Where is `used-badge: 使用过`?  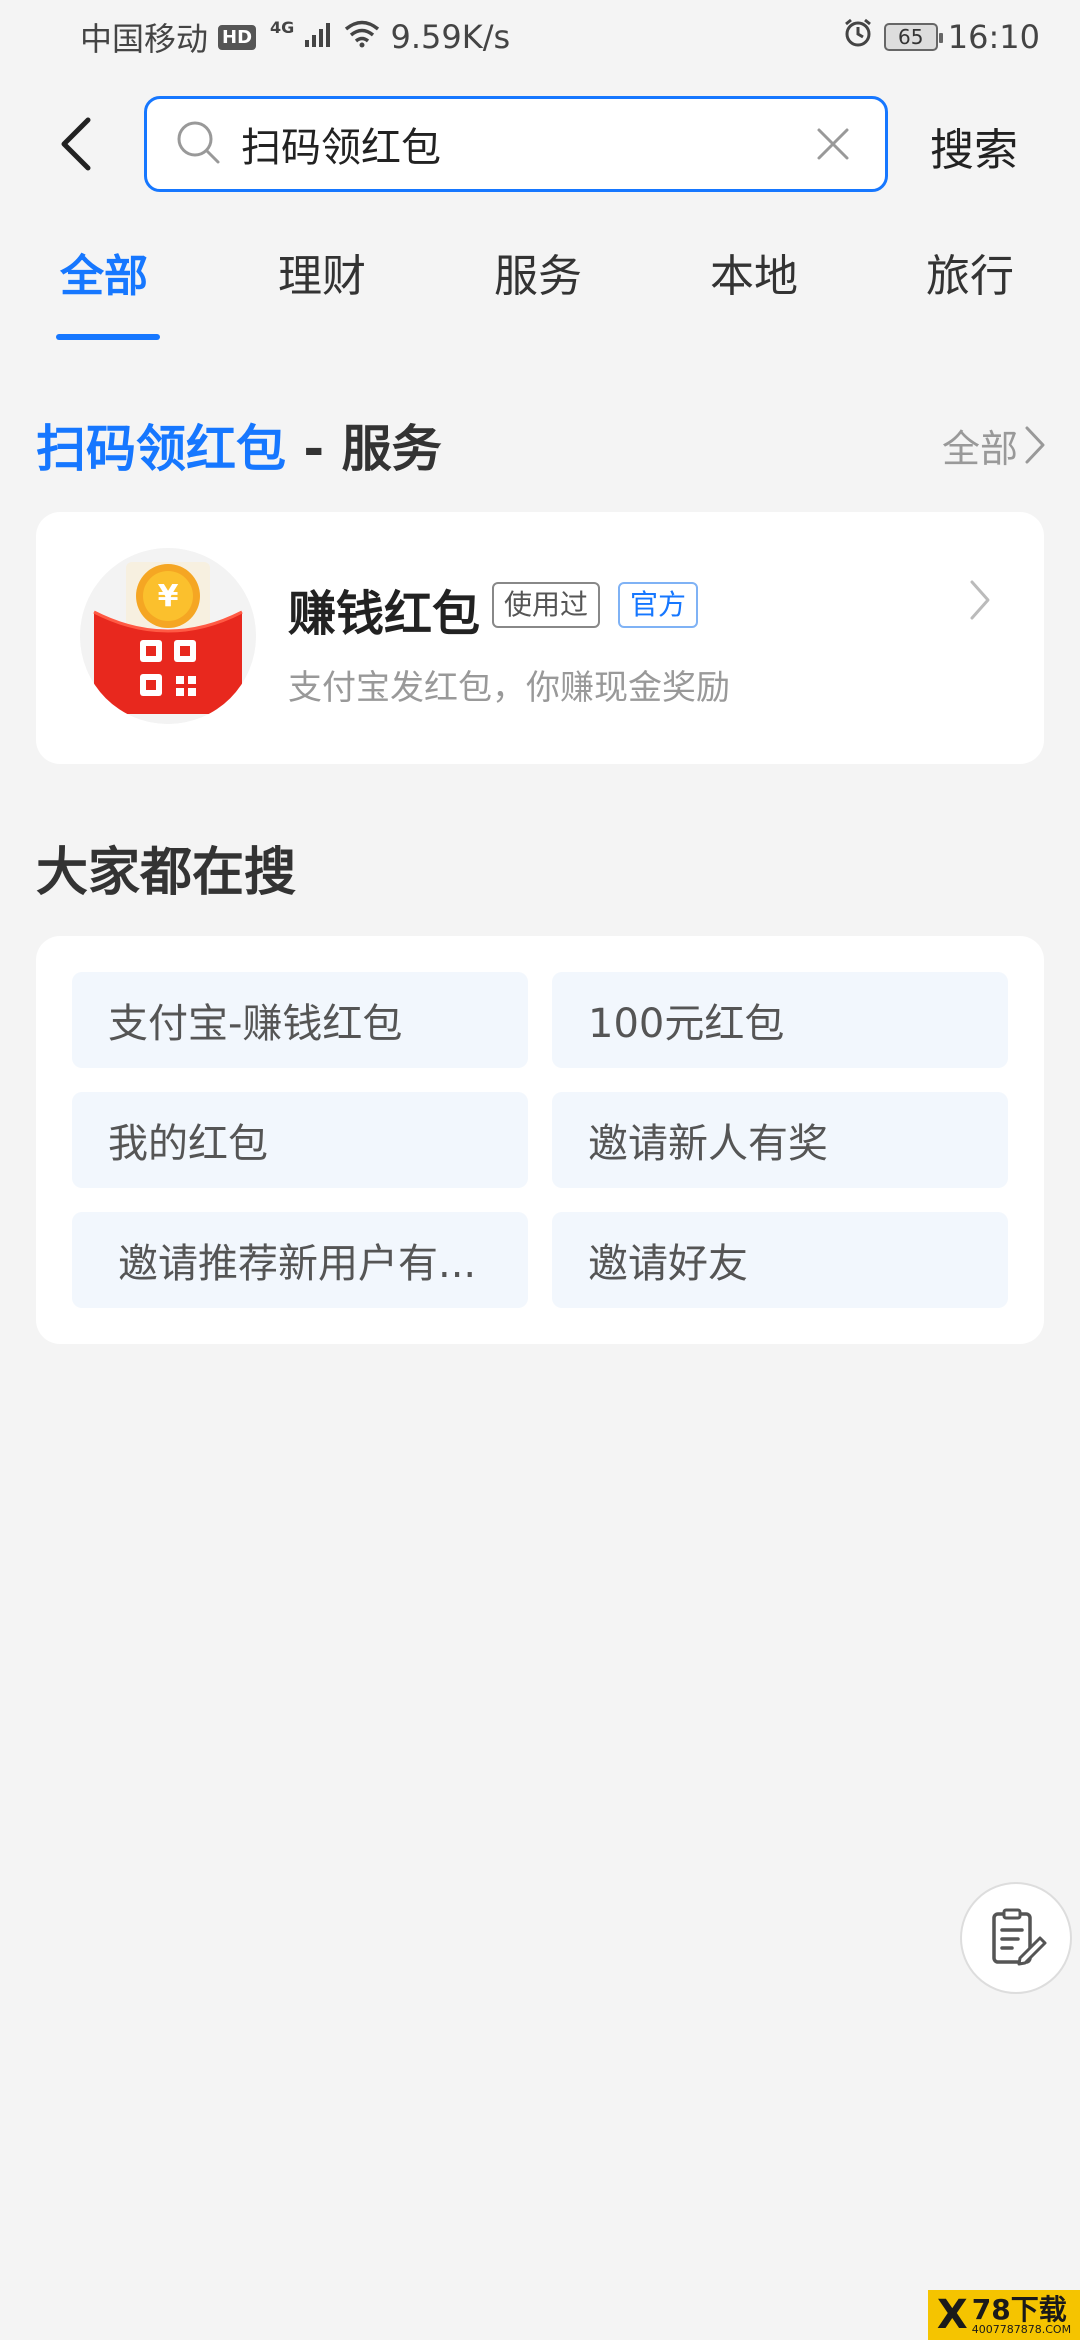
used-badge: 使用过 is located at coordinates (546, 605).